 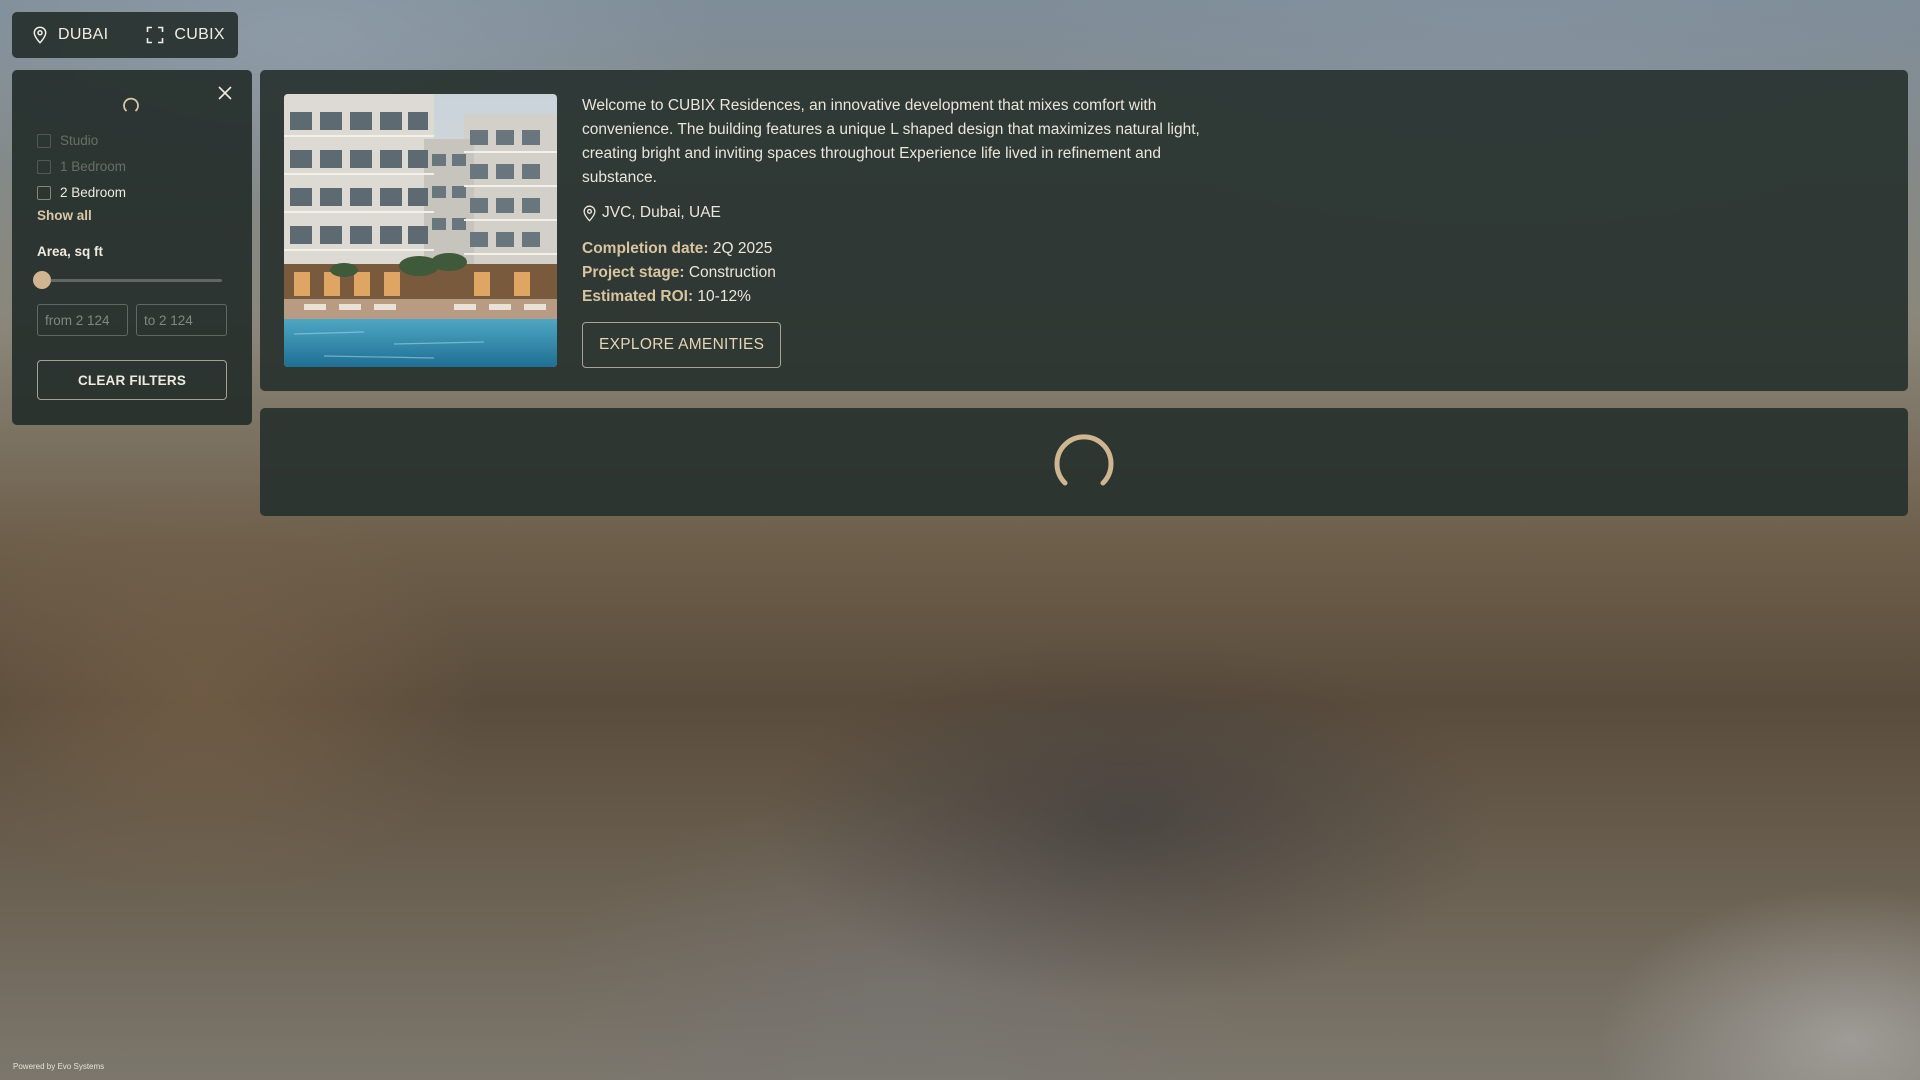 What do you see at coordinates (70, 251) in the screenshot?
I see `area-label: Area, sq ft` at bounding box center [70, 251].